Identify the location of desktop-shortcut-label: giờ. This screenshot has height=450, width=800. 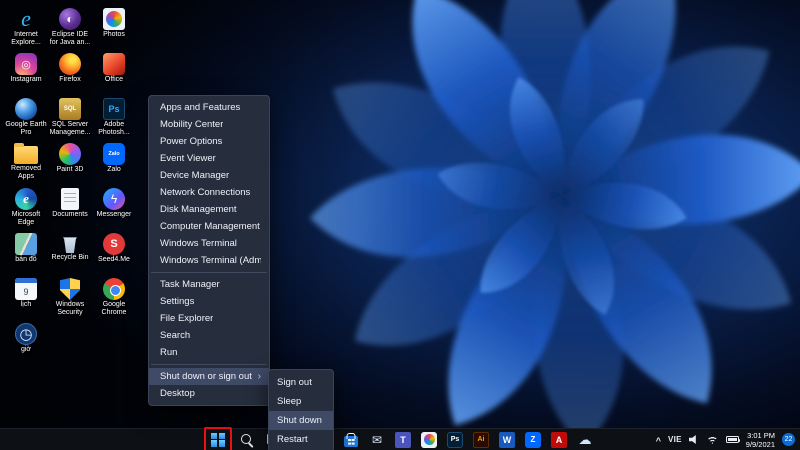
(26, 349).